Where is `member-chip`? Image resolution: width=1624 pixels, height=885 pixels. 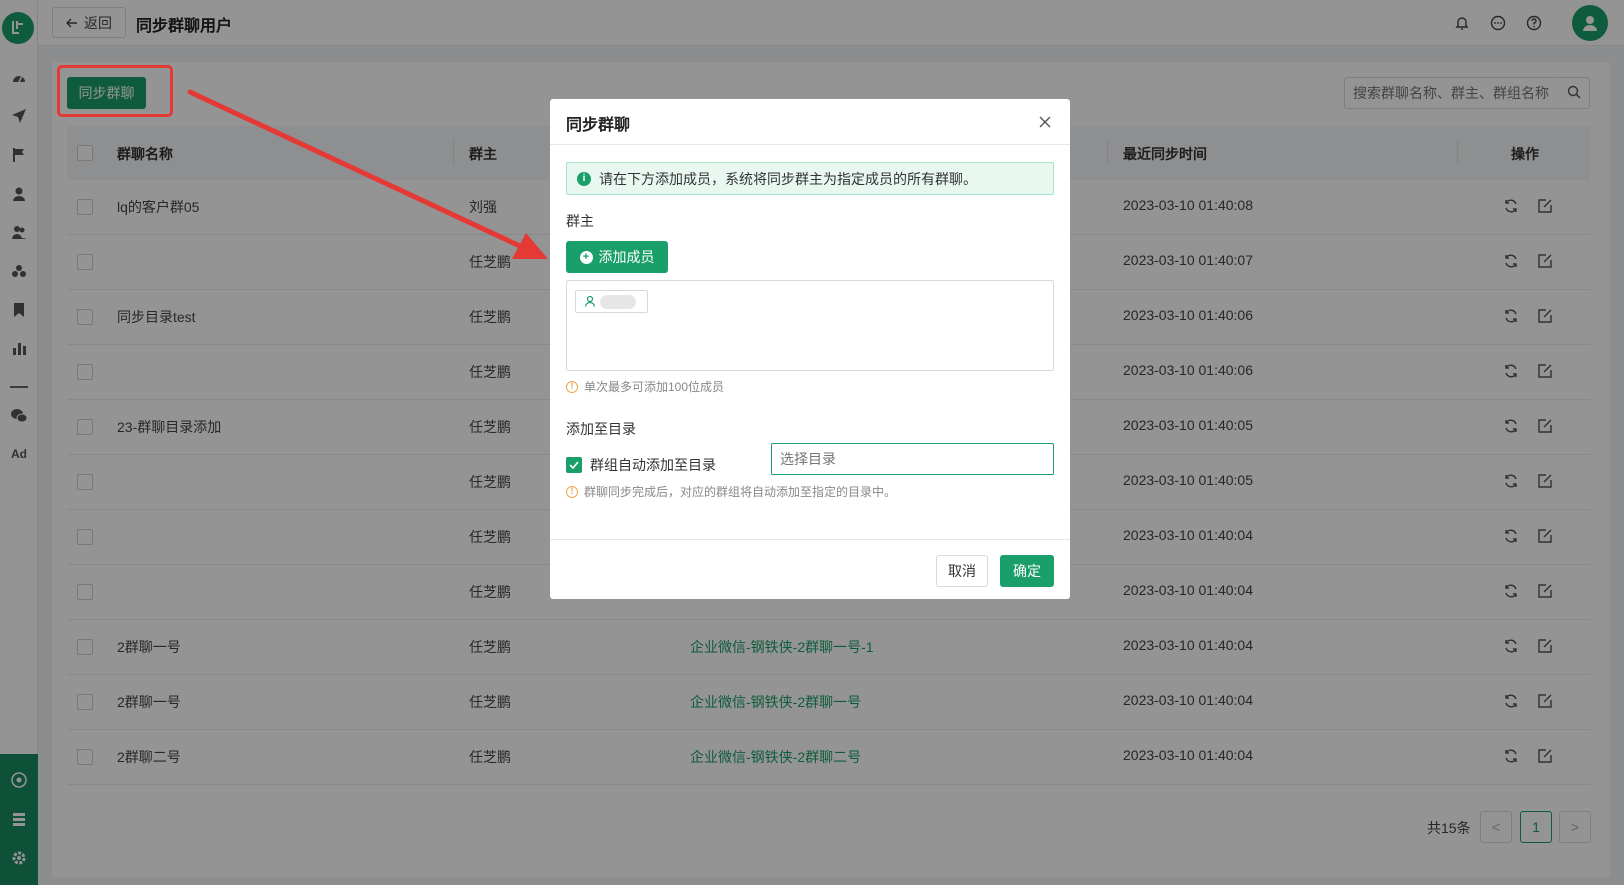
member-chip is located at coordinates (611, 301).